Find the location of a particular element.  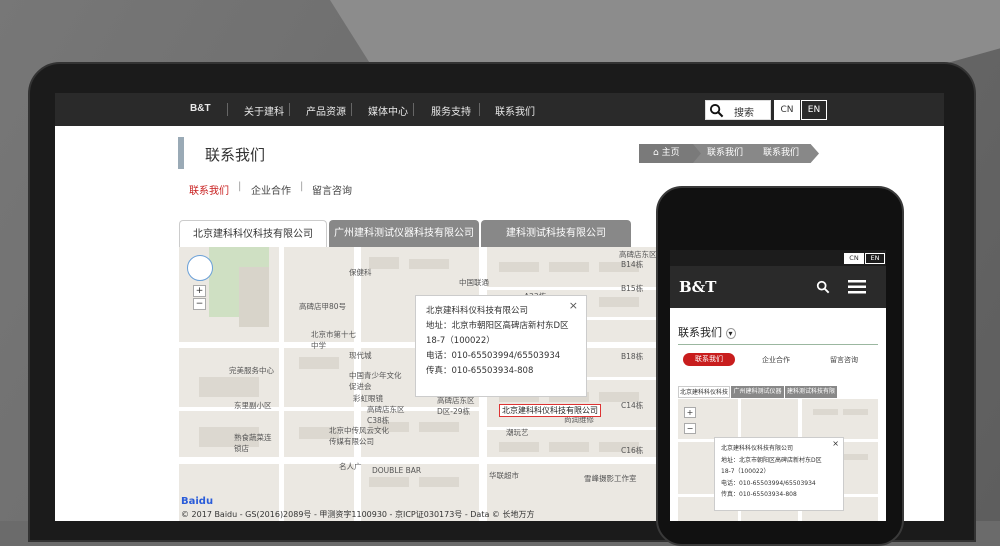

chevron-down-icon: ▾ is located at coordinates (730, 333).